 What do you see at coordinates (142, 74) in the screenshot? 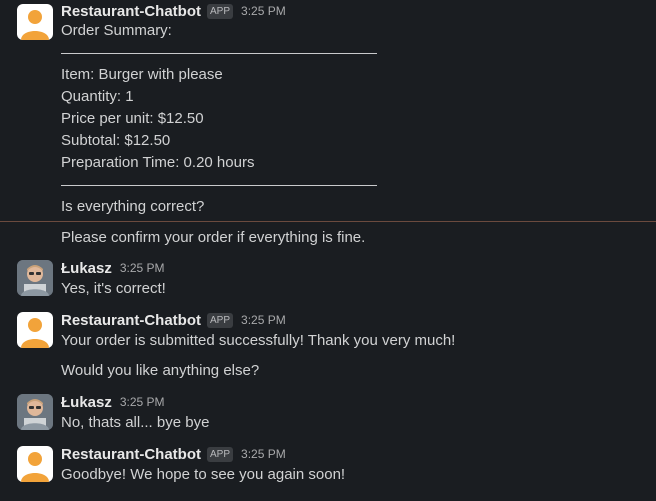
I see `message-text: Item: Burger with please` at bounding box center [142, 74].